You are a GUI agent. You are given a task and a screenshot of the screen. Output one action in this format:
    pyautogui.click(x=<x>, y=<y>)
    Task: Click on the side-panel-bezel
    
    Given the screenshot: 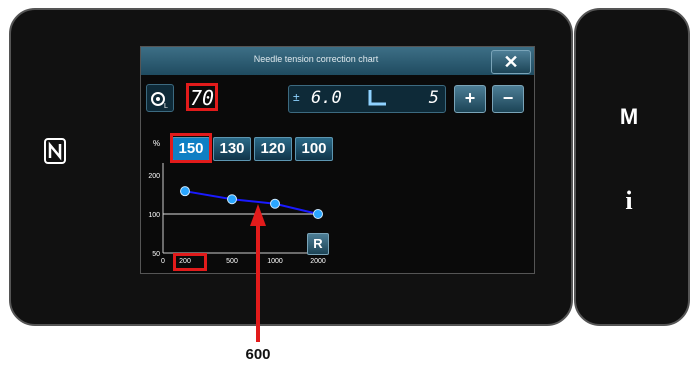 What is the action you would take?
    pyautogui.click(x=632, y=167)
    